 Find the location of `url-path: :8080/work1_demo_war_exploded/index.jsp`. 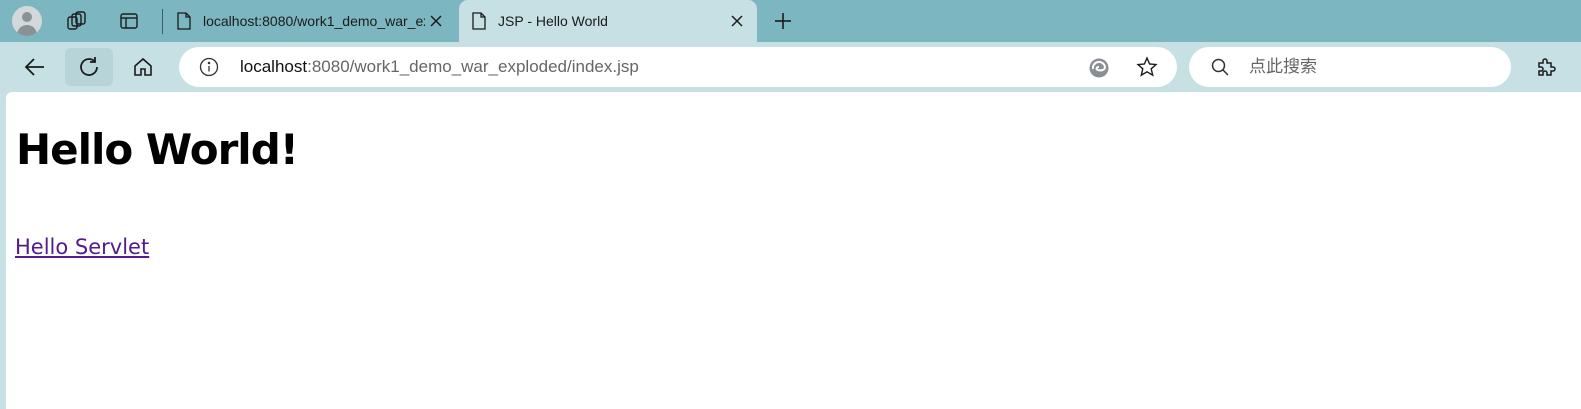

url-path: :8080/work1_demo_war_exploded/index.jsp is located at coordinates (473, 66).